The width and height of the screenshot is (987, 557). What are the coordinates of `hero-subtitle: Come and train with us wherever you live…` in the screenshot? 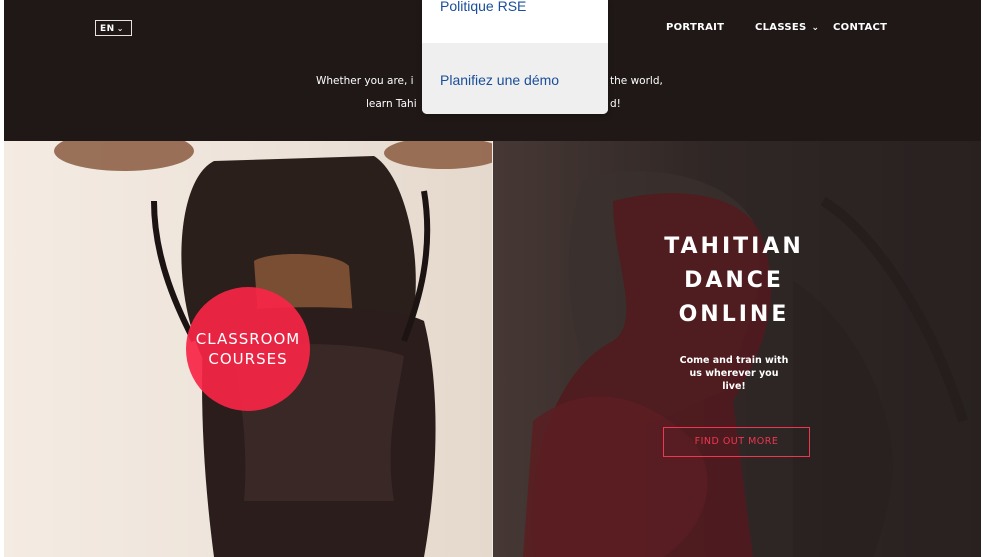 It's located at (734, 373).